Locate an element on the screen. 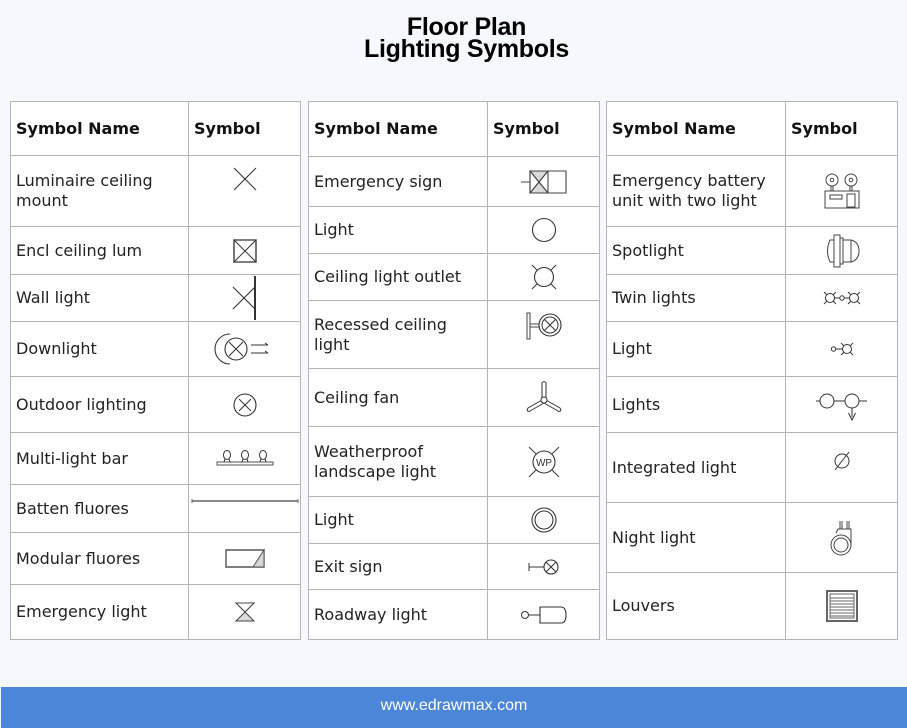 The height and width of the screenshot is (728, 907). table-row: Outdoor lighting is located at coordinates (155, 404).